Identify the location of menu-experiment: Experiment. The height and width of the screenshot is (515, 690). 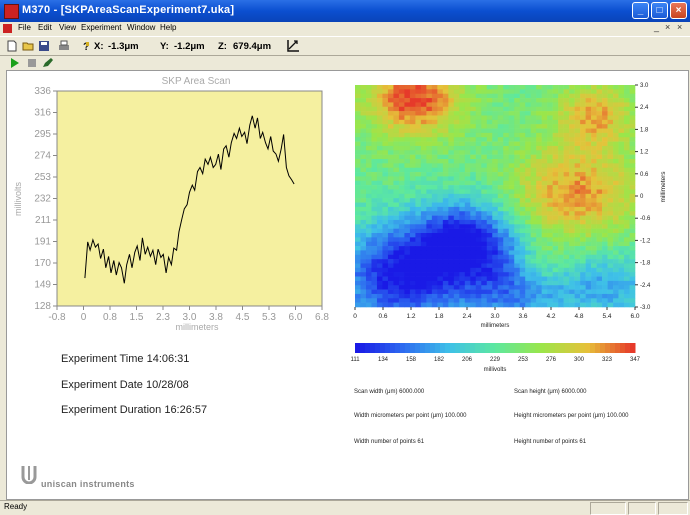
(101, 27).